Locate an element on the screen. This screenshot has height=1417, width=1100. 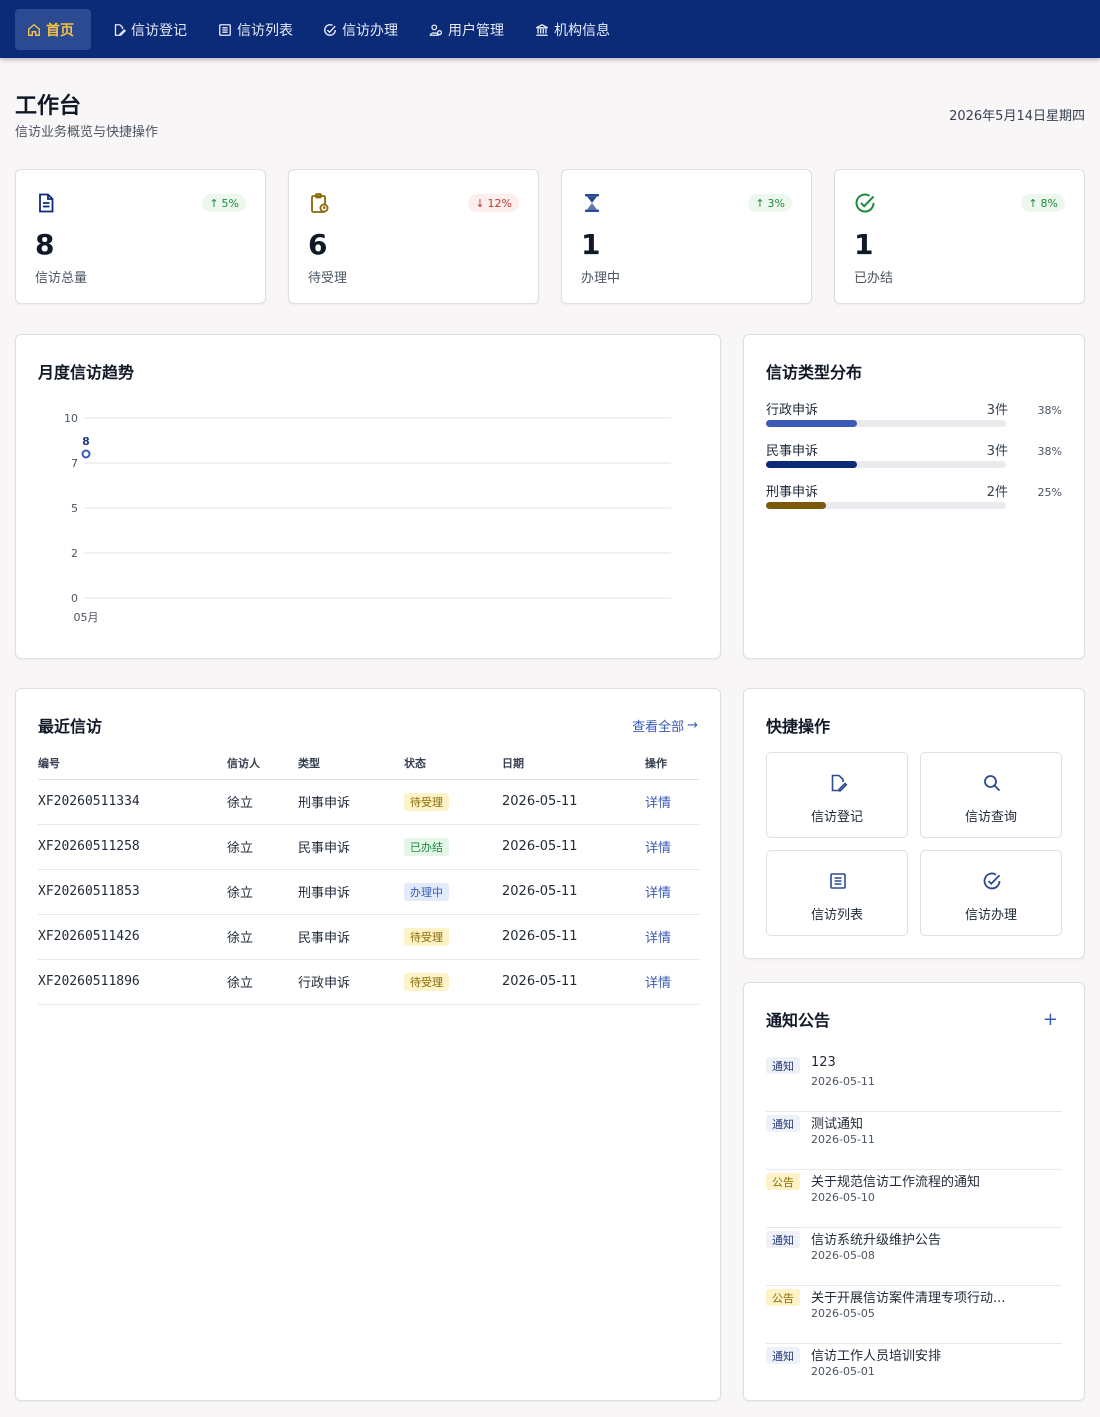
quick-search-button: 信访查询 is located at coordinates (991, 795).